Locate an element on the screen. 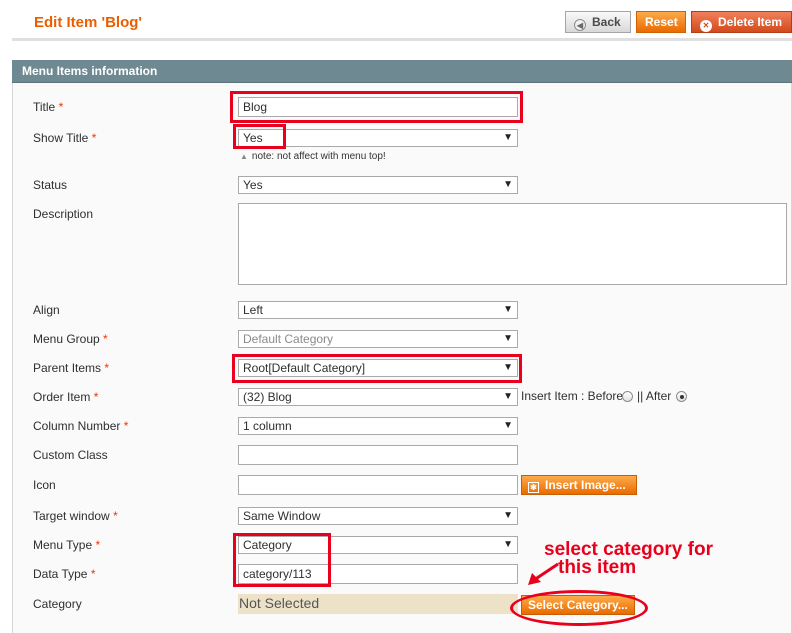  annotation-line-2: this item is located at coordinates (597, 567).